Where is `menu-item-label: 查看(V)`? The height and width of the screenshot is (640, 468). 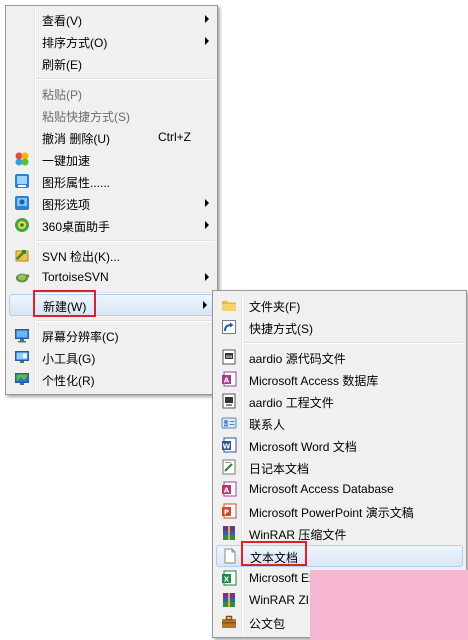
menu-item-label: 查看(V) is located at coordinates (62, 21).